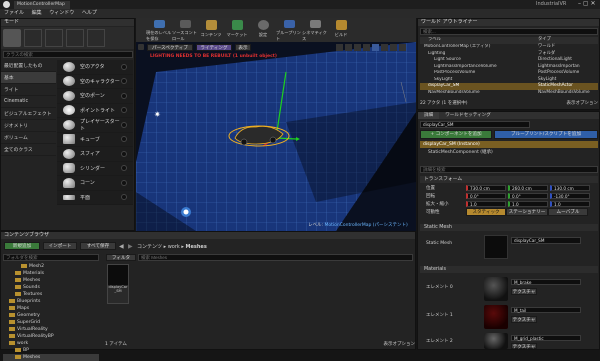 This screenshot has width=600, height=361. What do you see at coordinates (237, 31) in the screenshot?
I see `marketplace-button: マーケット` at bounding box center [237, 31].